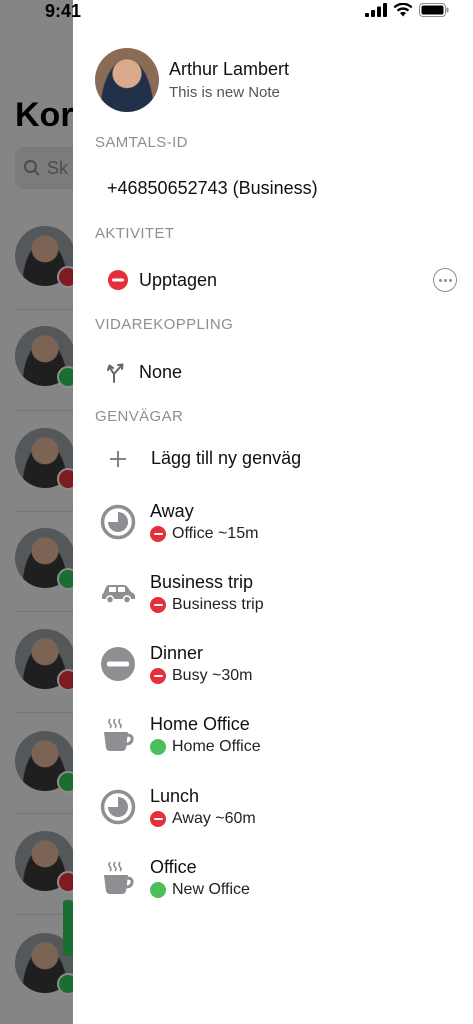 The image size is (473, 1024). Describe the element at coordinates (236, 12) in the screenshot. I see `status-bar: 9:41` at that location.